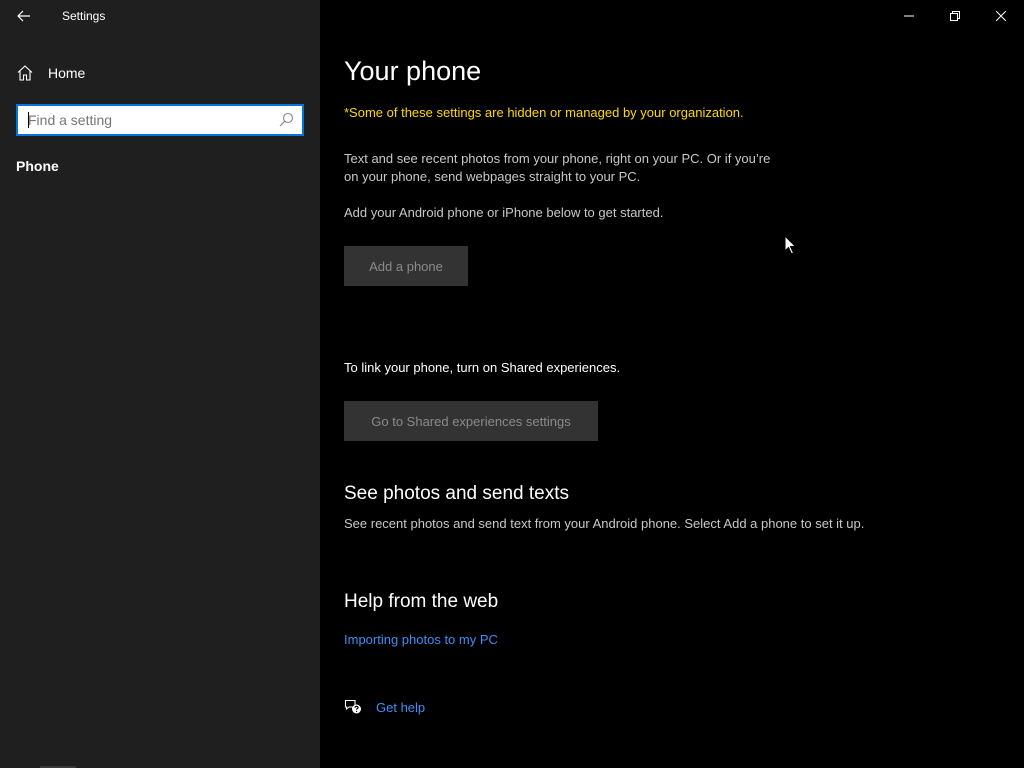 The width and height of the screenshot is (1024, 768). I want to click on help-section-title: Help from the web, so click(421, 601).